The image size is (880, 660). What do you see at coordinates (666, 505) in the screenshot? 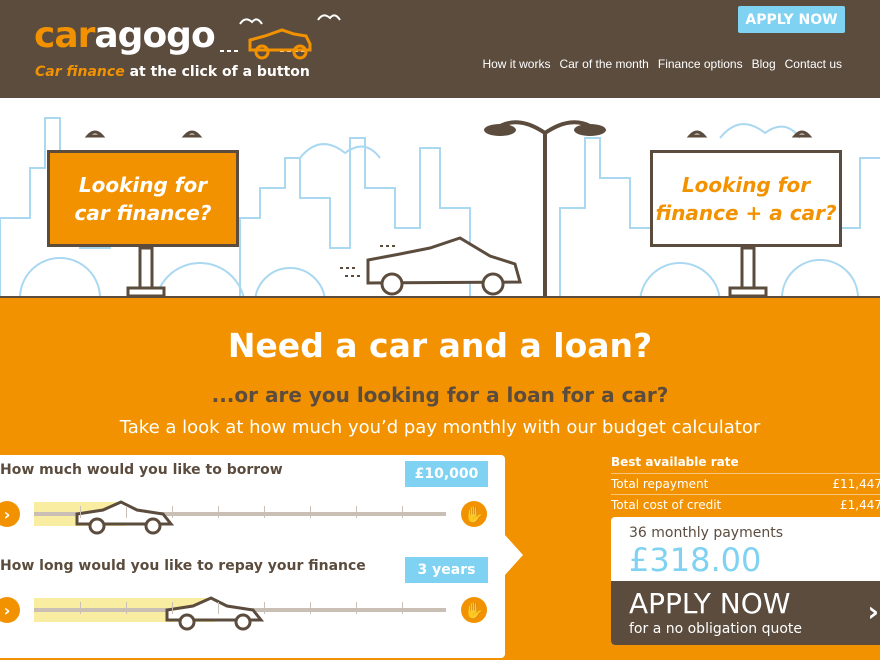
I see `total-cost-label: Total cost of credit` at bounding box center [666, 505].